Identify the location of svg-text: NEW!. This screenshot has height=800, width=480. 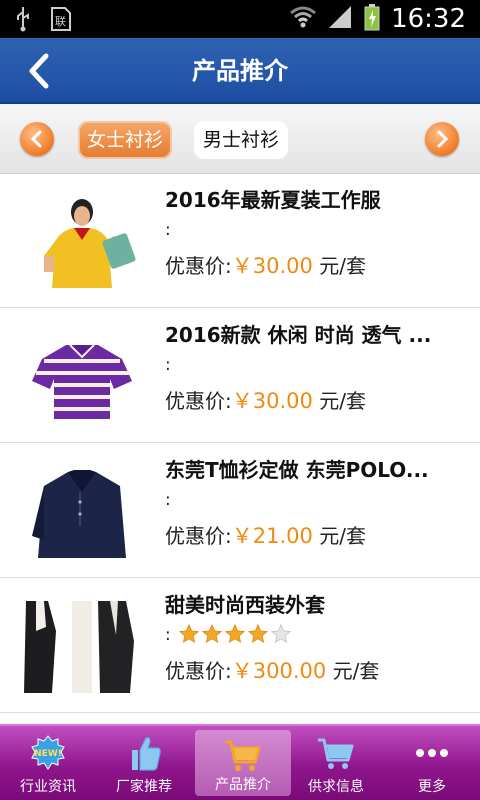
(48, 754).